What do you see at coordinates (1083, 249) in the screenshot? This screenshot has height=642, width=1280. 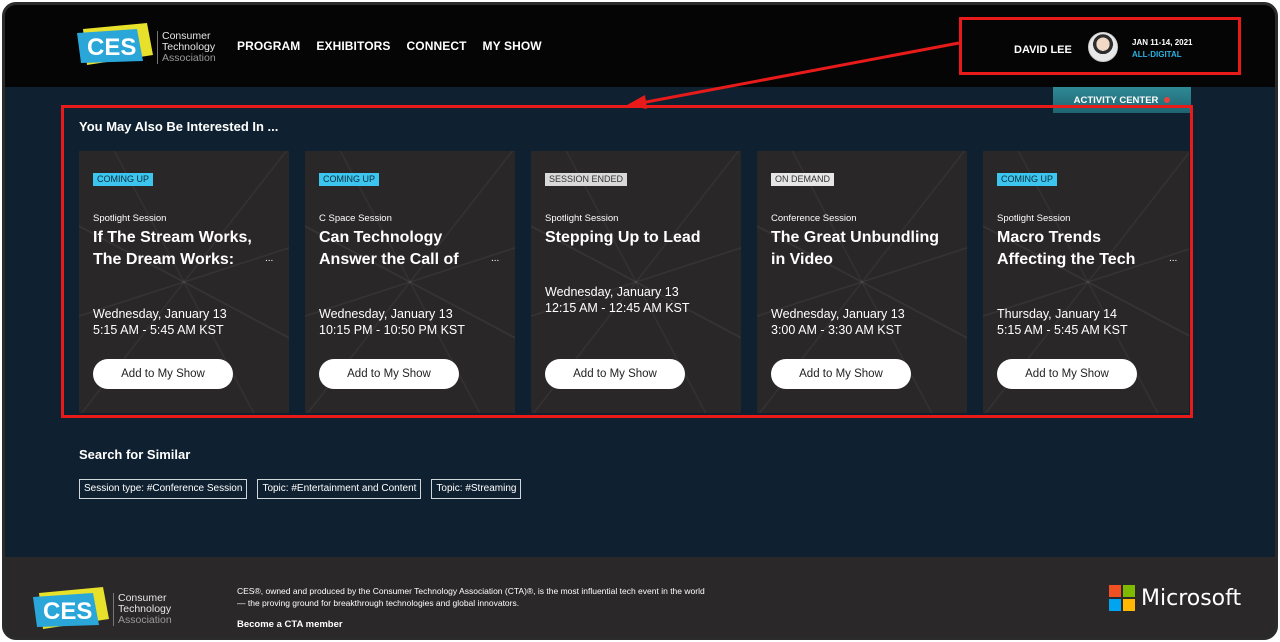 I see `session-title: Macro Trends Affecting the Tech` at bounding box center [1083, 249].